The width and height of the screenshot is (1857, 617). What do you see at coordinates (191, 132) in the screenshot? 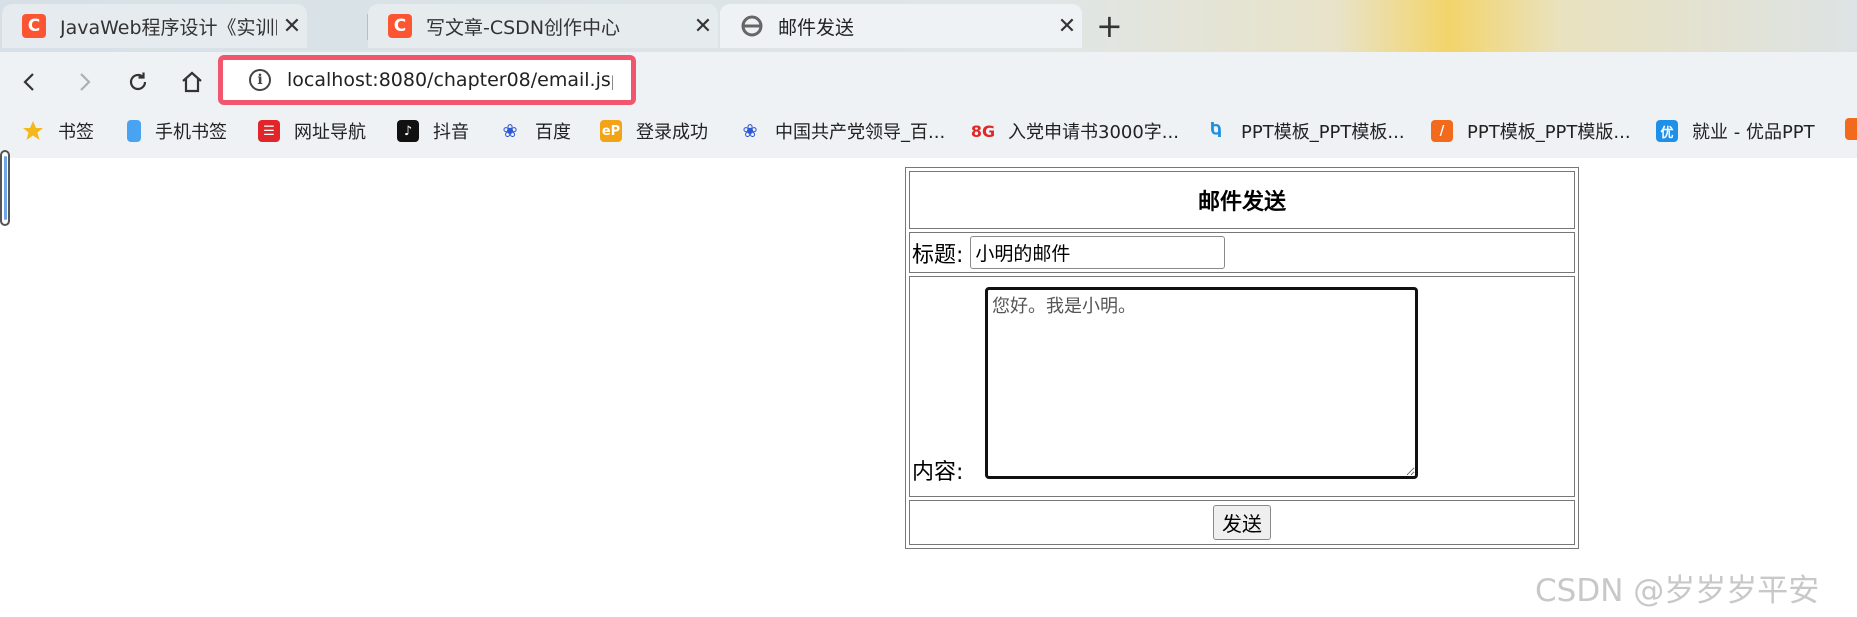
I see `bookmark-label: 手机书签` at bounding box center [191, 132].